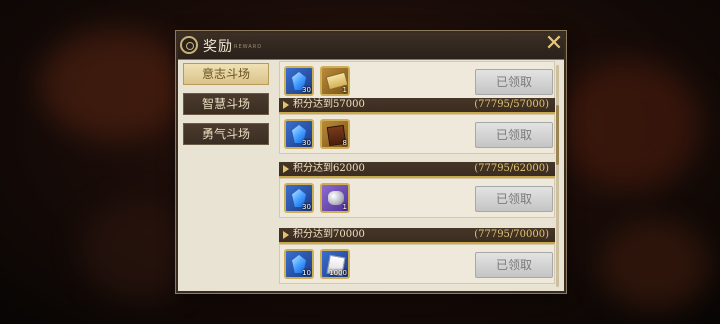  I want to click on reward-entry-header: 积分达到62000 (77795/62000), so click(417, 170).